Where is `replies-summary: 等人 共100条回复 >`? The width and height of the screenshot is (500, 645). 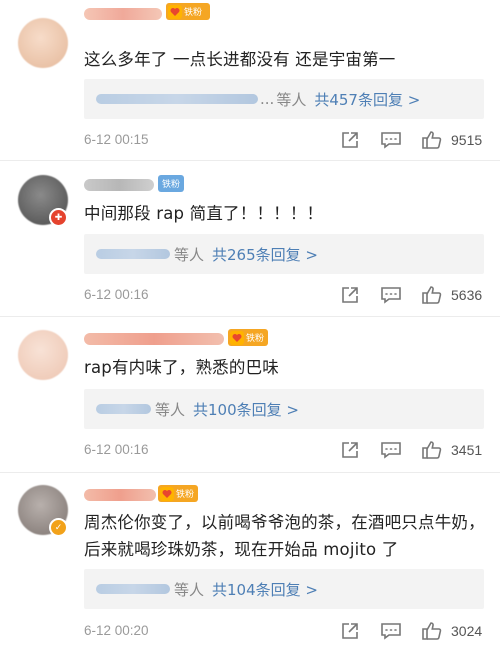 replies-summary: 等人 共100条回复 > is located at coordinates (284, 409).